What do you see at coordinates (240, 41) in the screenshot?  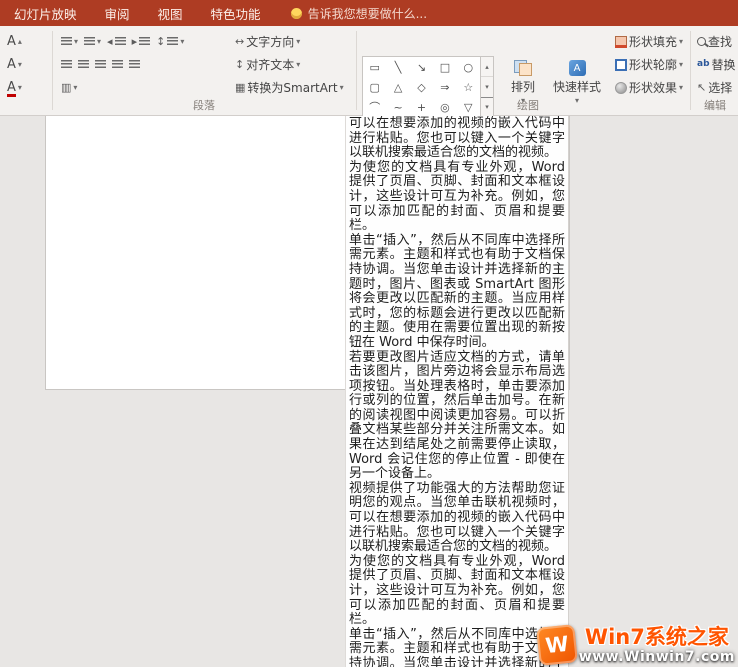 I see `text-direction-icon: ↔` at bounding box center [240, 41].